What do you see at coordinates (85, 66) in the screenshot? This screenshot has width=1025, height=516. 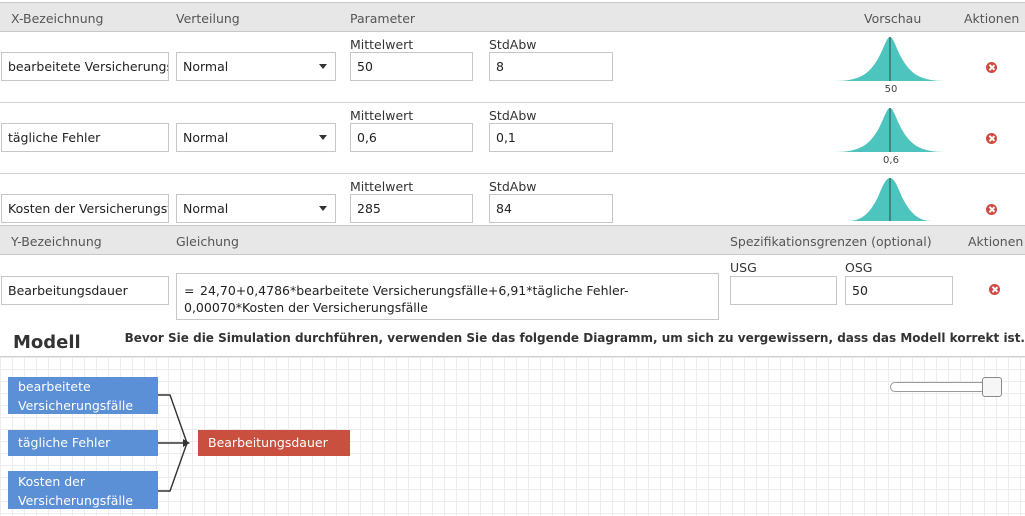 I see `x-name-field: bearbeitete Versicherungsf` at bounding box center [85, 66].